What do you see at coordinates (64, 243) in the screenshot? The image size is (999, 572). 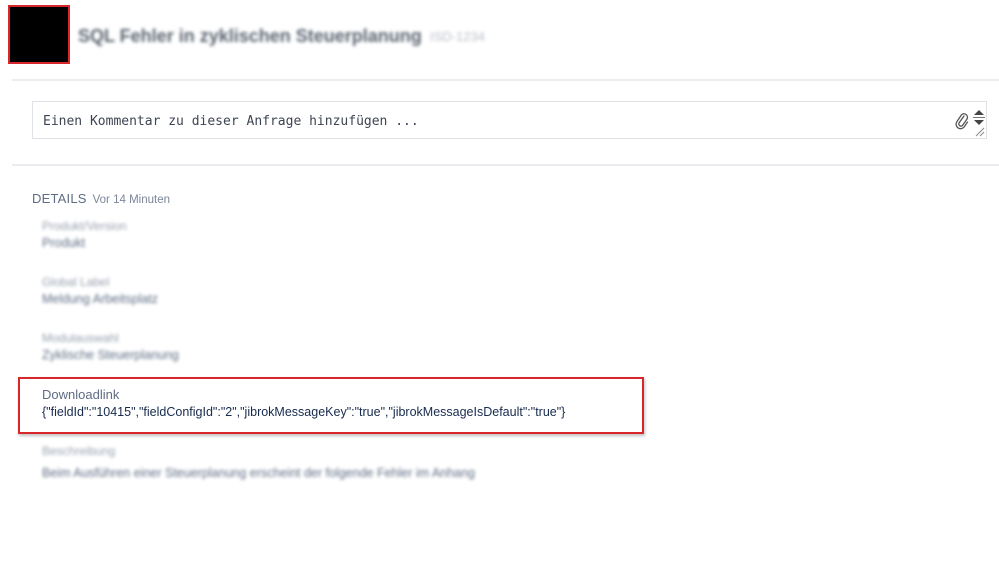 I see `field-value: Produkt` at bounding box center [64, 243].